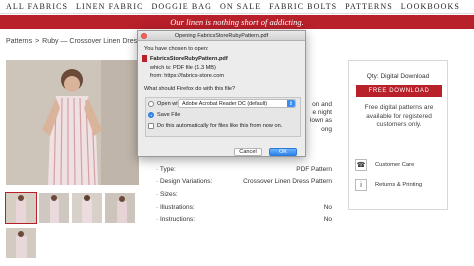 The height and width of the screenshot is (266, 474). What do you see at coordinates (189, 59) in the screenshot?
I see `dialog-filename: FabricsStoreRubyPattern.pdf` at bounding box center [189, 59].